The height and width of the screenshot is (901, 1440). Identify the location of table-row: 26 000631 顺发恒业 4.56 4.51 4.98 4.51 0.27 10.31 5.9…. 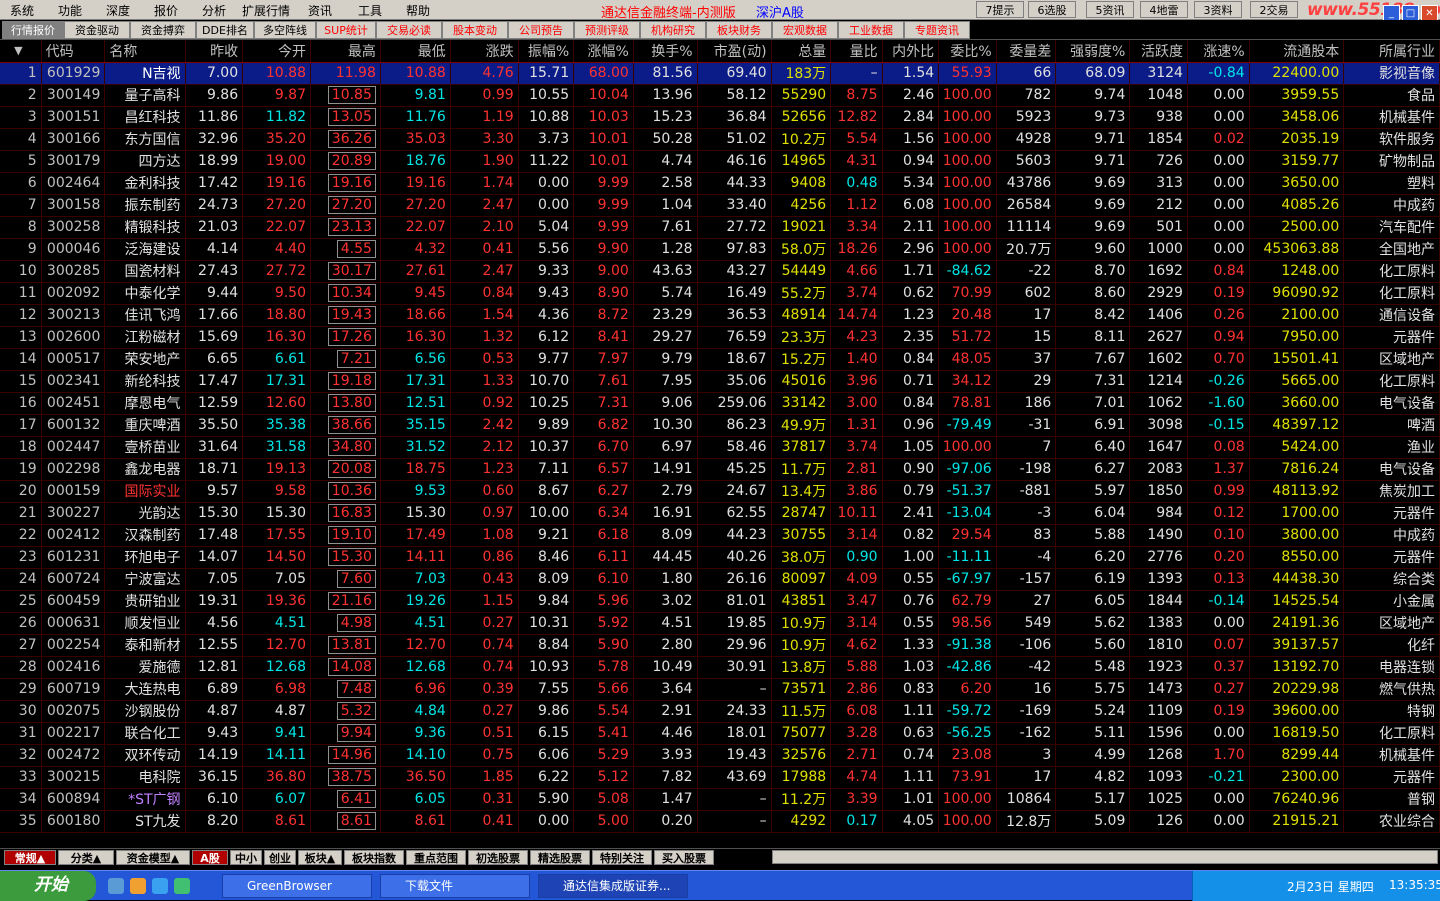
(720, 623).